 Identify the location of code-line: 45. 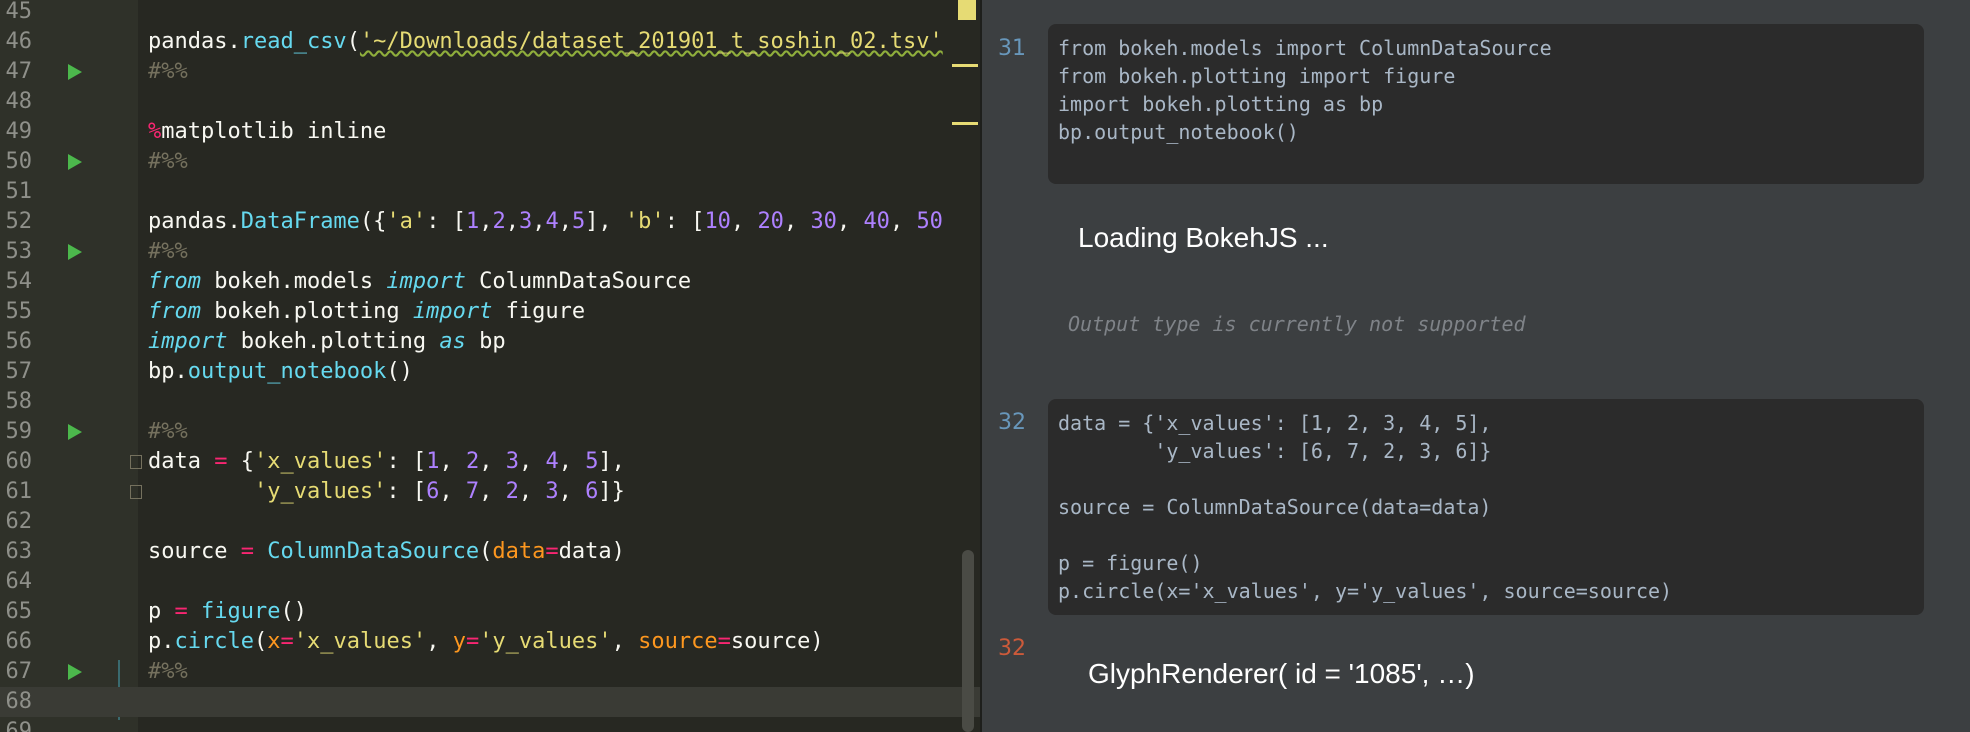
(491, 13).